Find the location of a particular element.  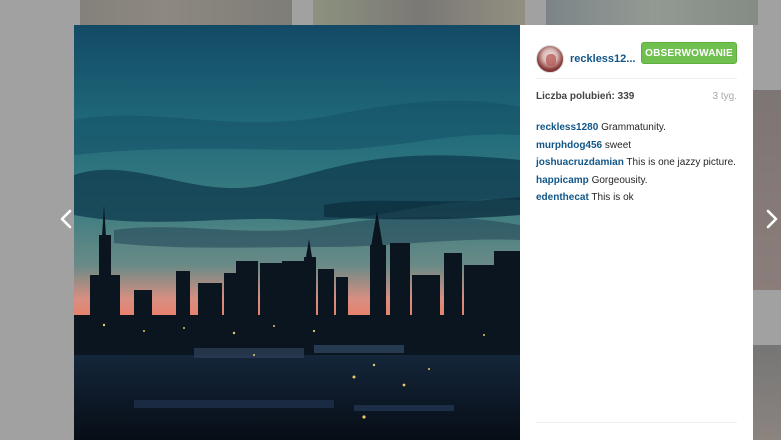

comment-text: Grammatunity. is located at coordinates (633, 127).